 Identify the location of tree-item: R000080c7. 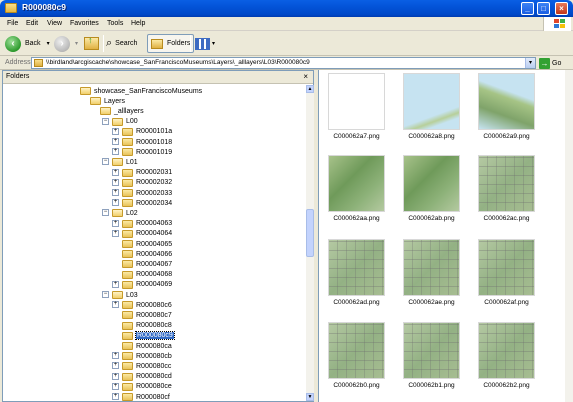
(147, 315).